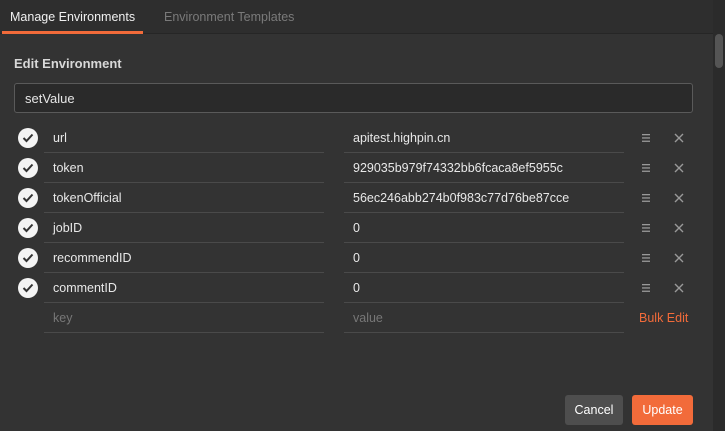 The width and height of the screenshot is (725, 431). Describe the element at coordinates (184, 288) in the screenshot. I see `key-field: commentID` at that location.